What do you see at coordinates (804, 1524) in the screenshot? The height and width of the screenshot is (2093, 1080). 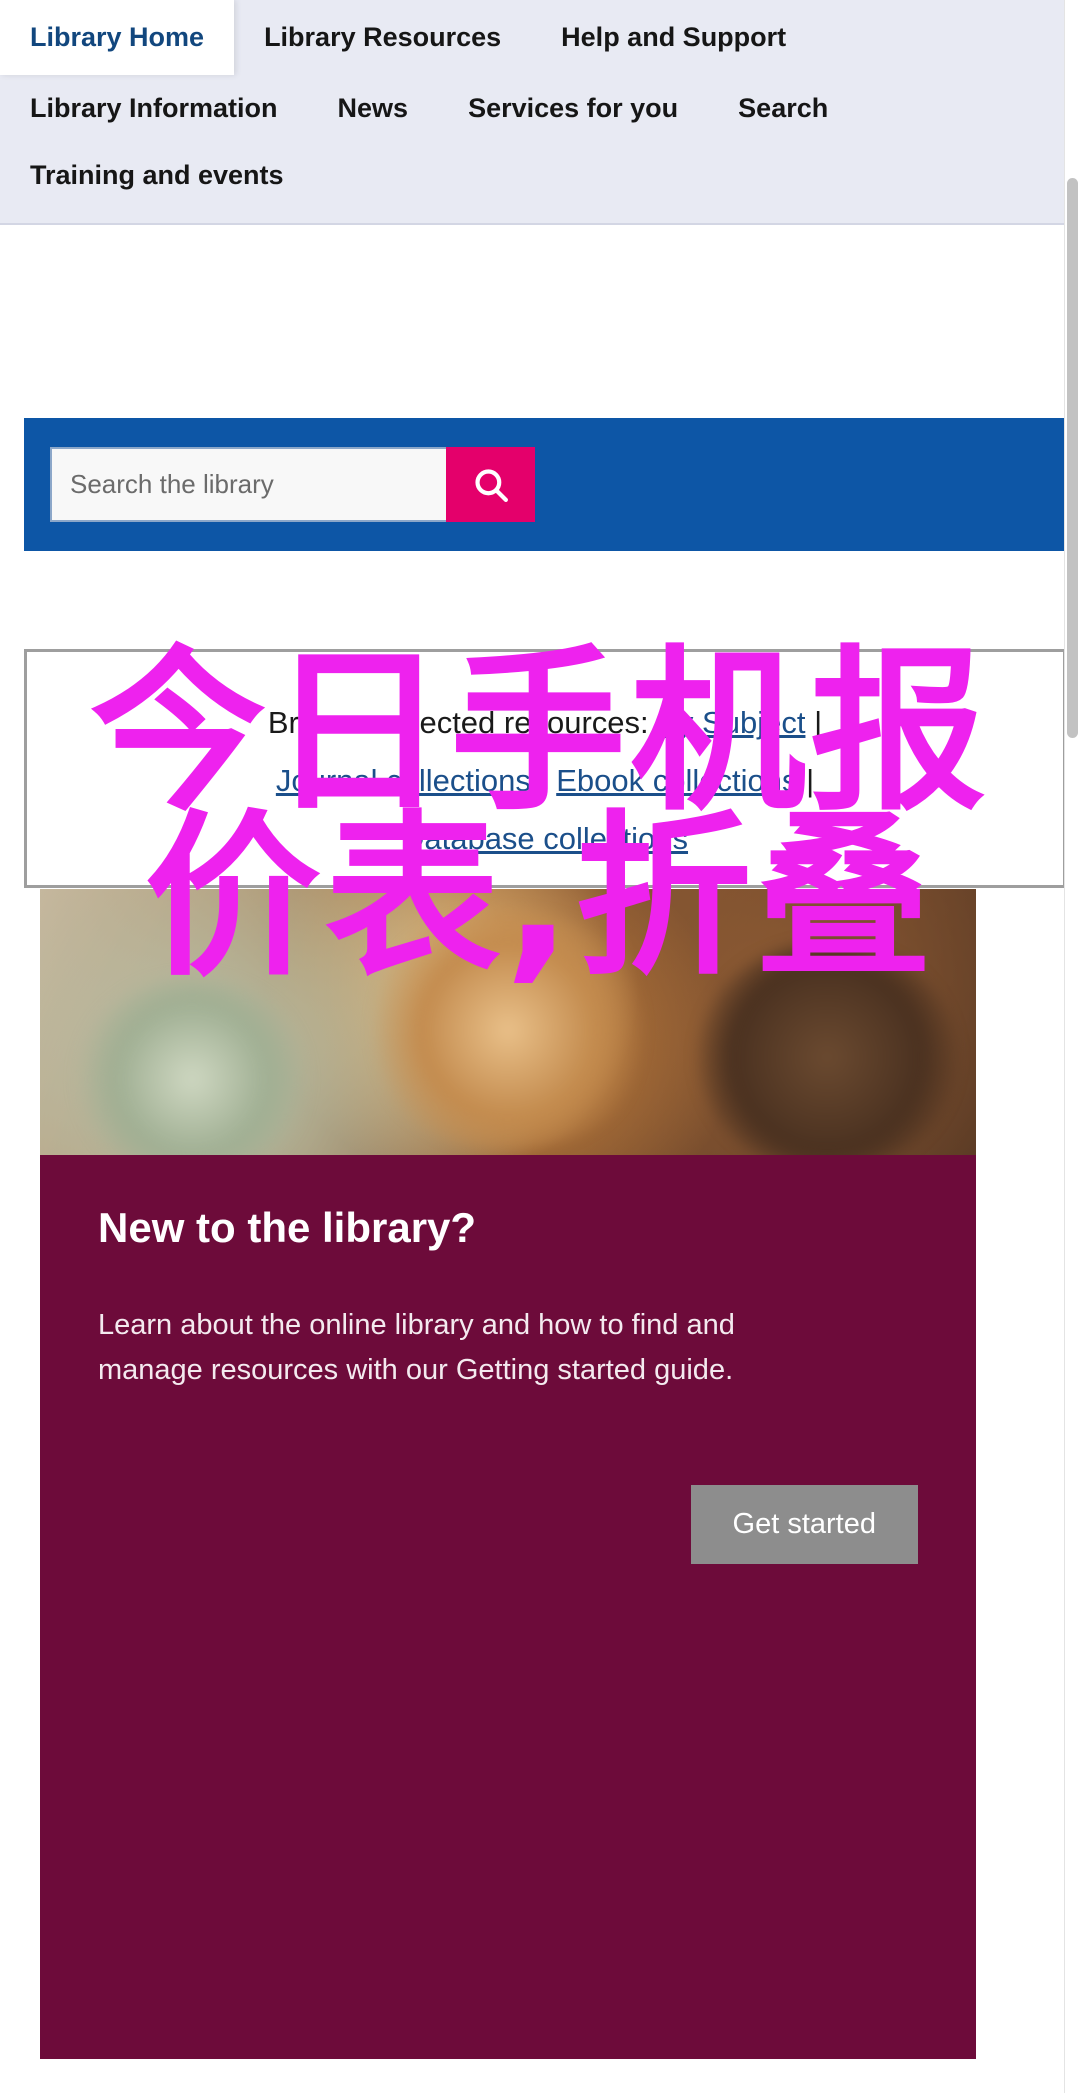 I see `get-started-button: Get started` at bounding box center [804, 1524].